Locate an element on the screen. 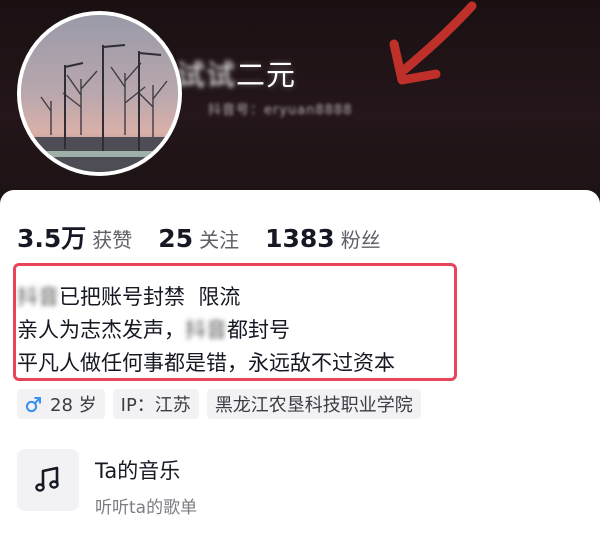 The width and height of the screenshot is (600, 535). stat-likes-value: 3.5万 is located at coordinates (52, 238).